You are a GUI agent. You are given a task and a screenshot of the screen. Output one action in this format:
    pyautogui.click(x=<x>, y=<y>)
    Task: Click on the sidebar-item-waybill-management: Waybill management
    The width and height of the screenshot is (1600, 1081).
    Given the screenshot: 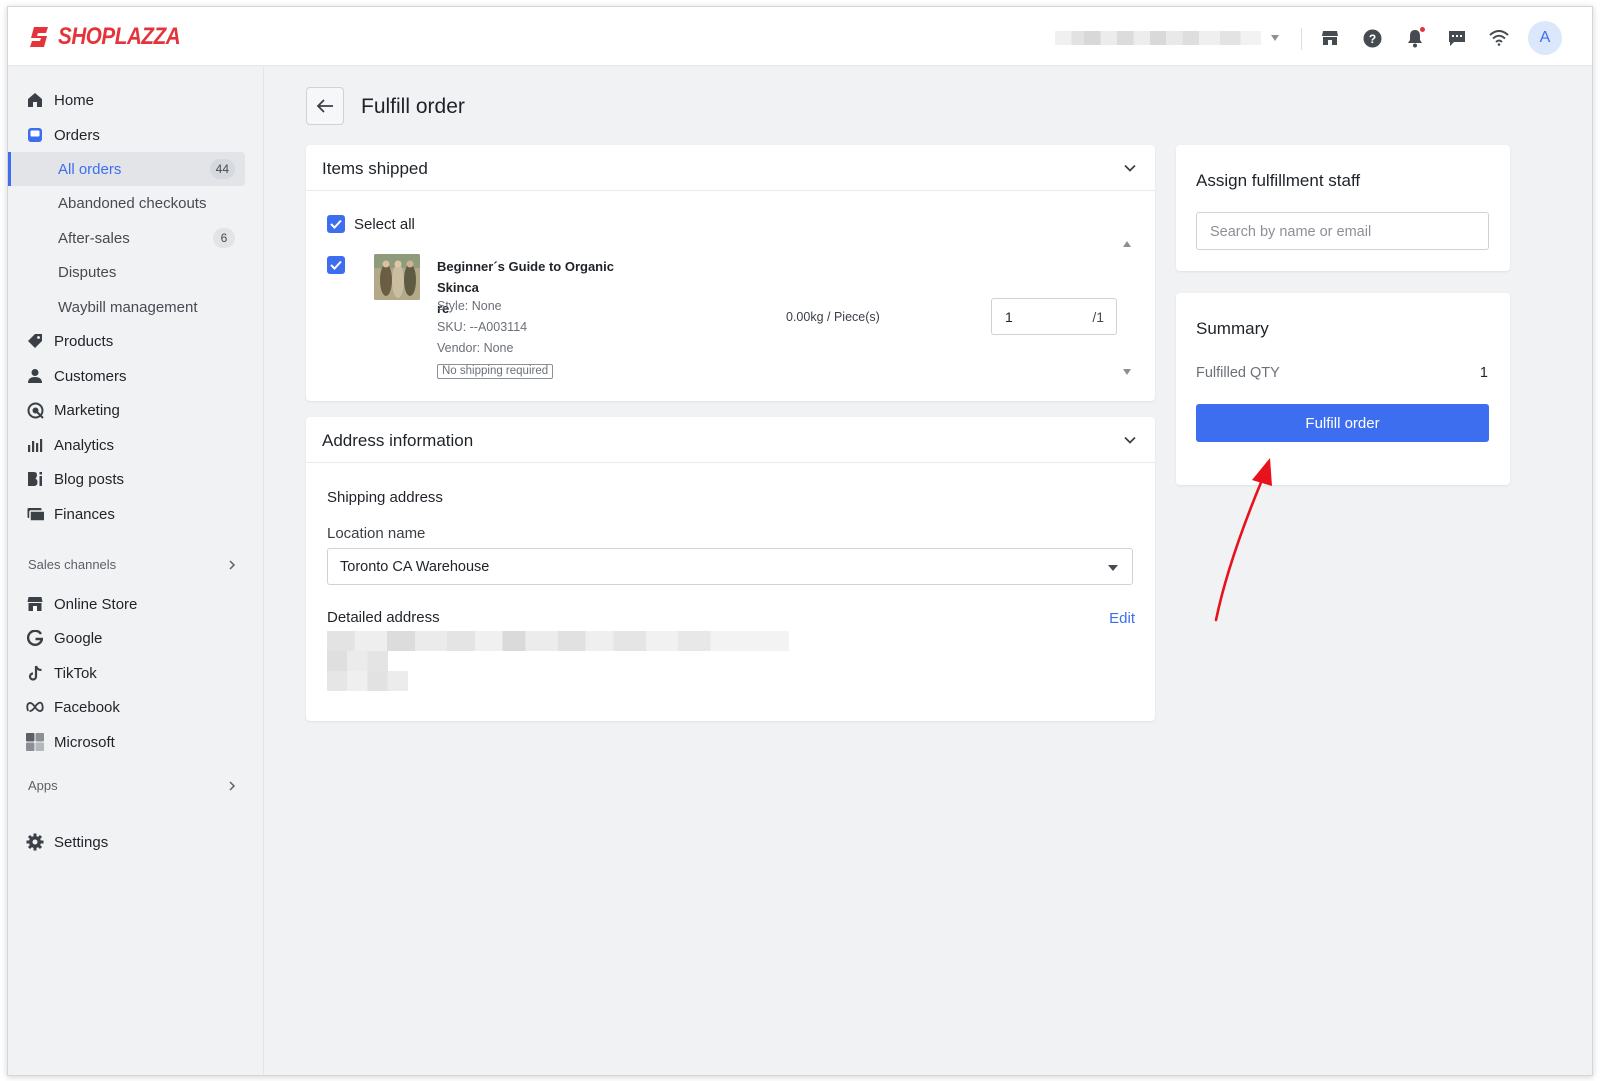 What is the action you would take?
    pyautogui.click(x=126, y=307)
    